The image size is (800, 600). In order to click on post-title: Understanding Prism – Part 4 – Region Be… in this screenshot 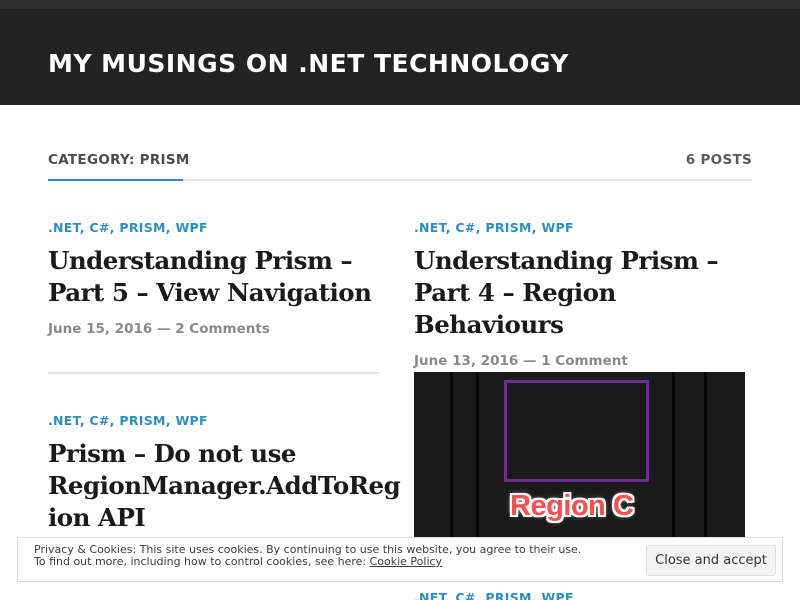, I will do `click(579, 293)`.